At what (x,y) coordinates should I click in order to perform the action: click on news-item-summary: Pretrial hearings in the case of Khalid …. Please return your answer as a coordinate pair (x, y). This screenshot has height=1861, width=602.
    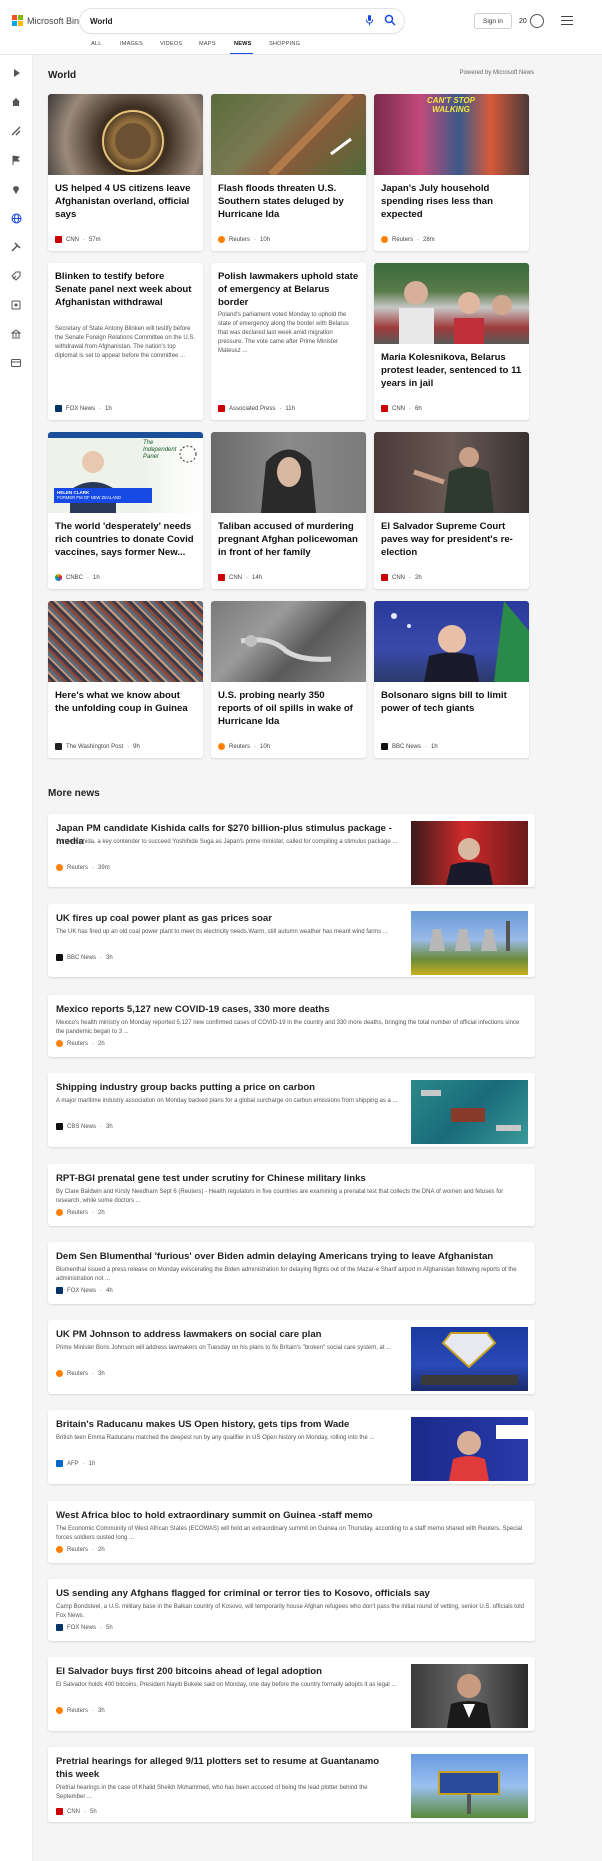
    Looking at the image, I should click on (212, 1792).